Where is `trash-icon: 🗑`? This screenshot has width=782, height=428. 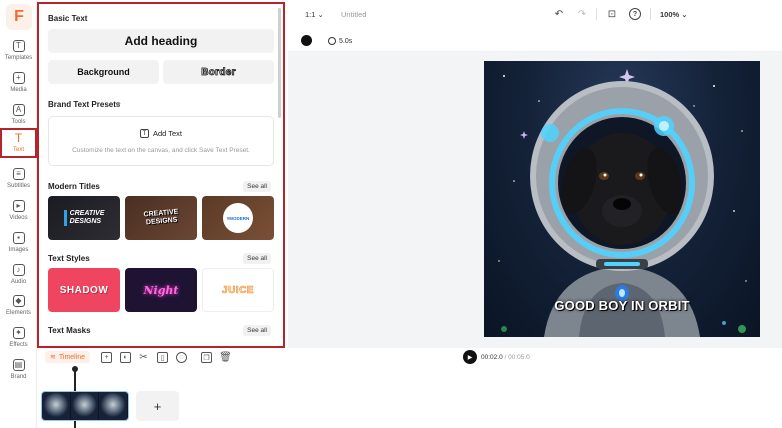
trash-icon: 🗑 is located at coordinates (225, 357).